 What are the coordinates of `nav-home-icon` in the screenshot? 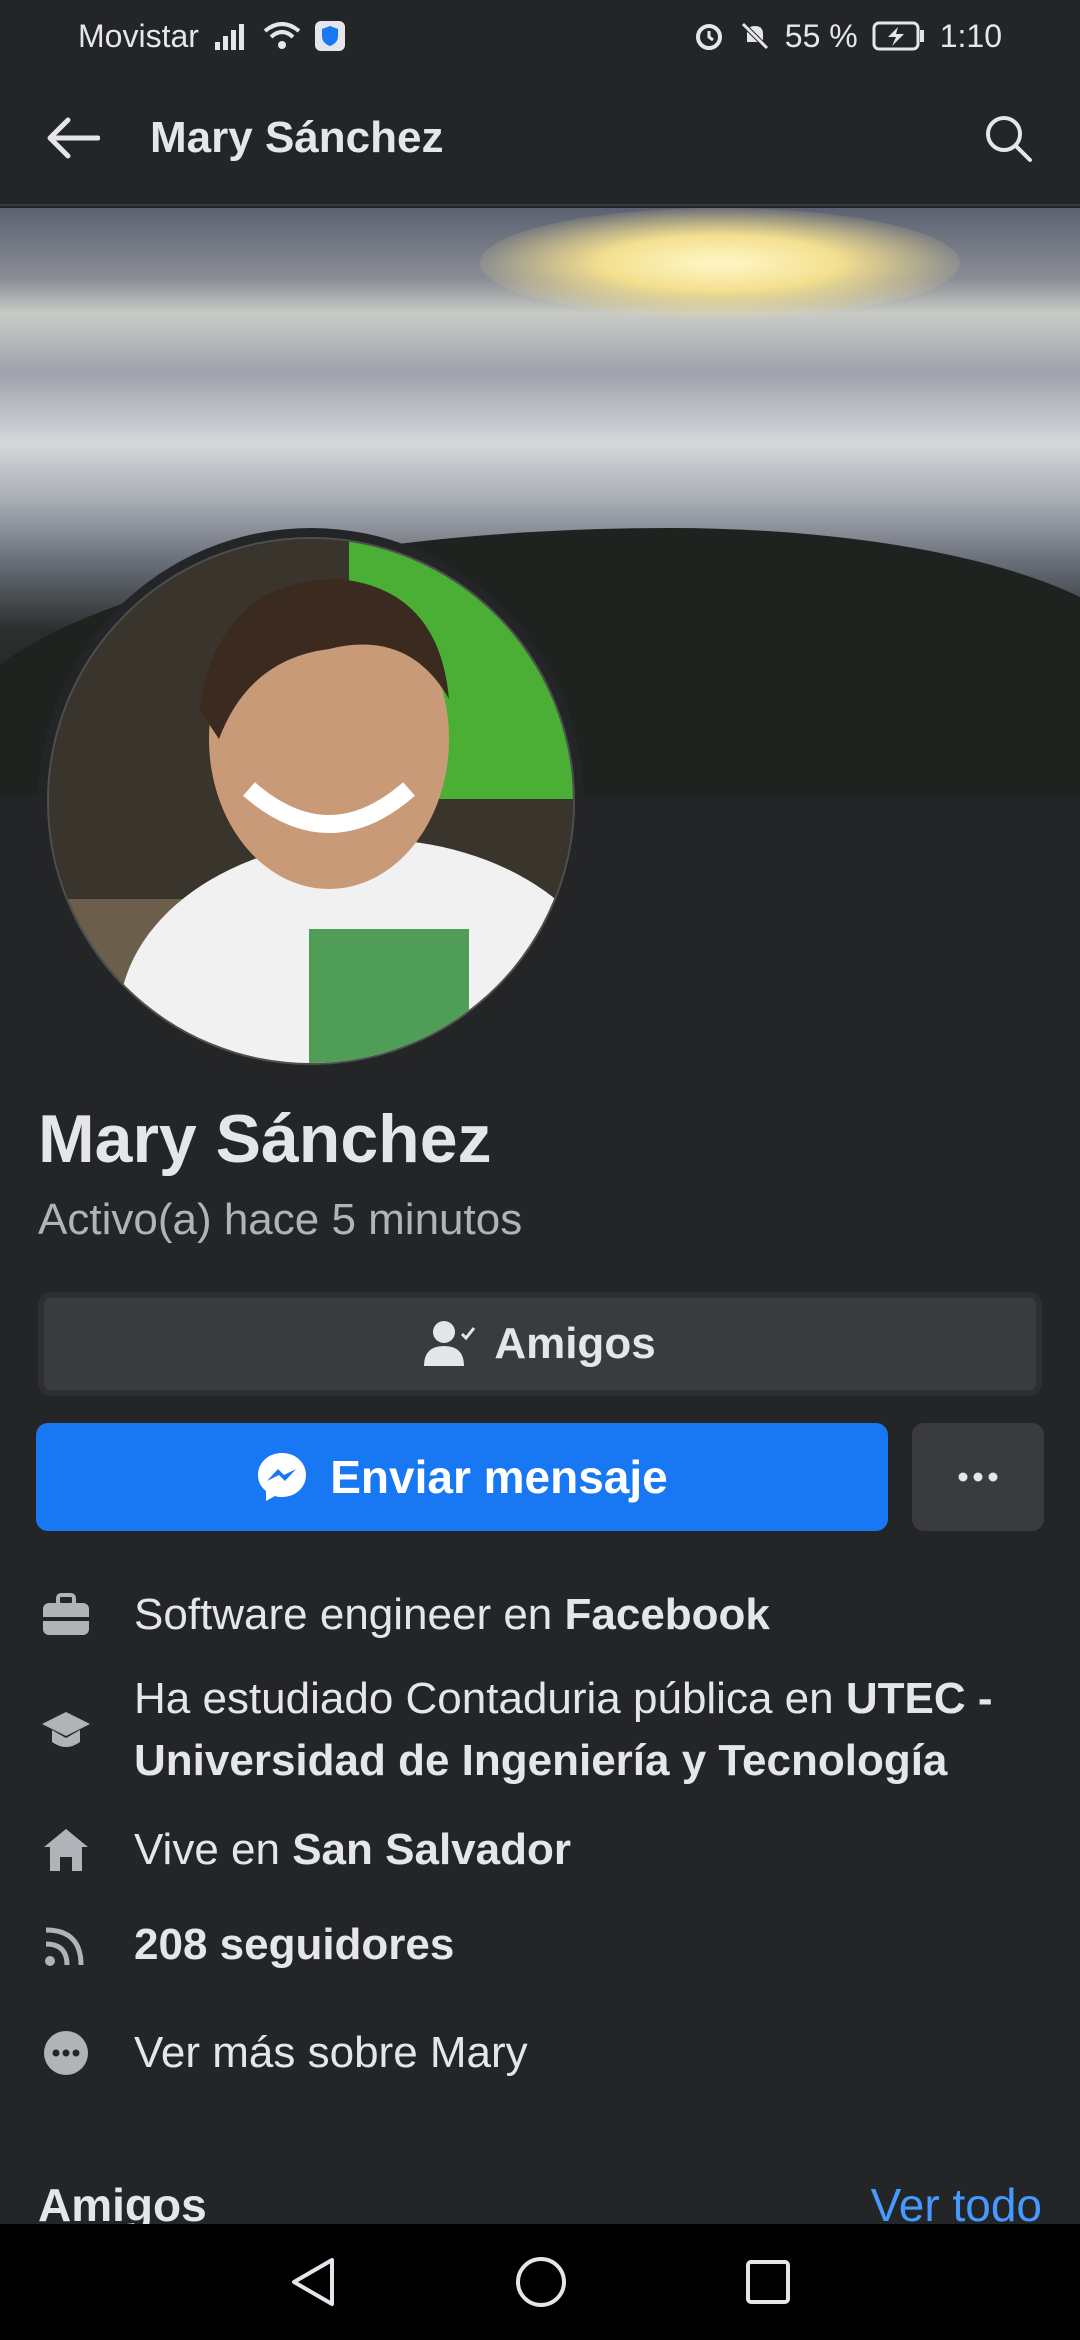 It's located at (541, 2282).